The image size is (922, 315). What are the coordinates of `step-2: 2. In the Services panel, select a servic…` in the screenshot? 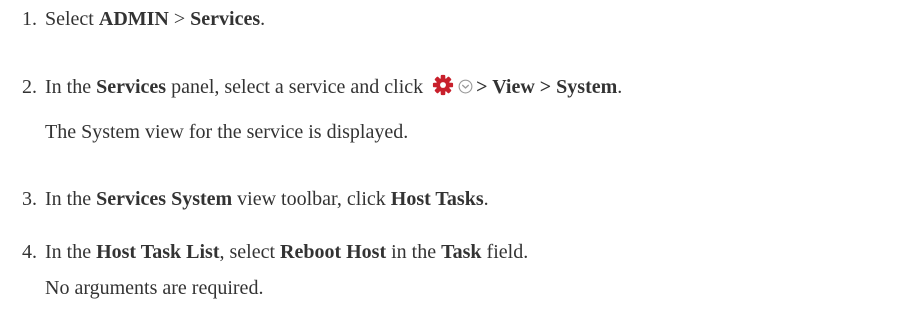 It's located at (322, 86).